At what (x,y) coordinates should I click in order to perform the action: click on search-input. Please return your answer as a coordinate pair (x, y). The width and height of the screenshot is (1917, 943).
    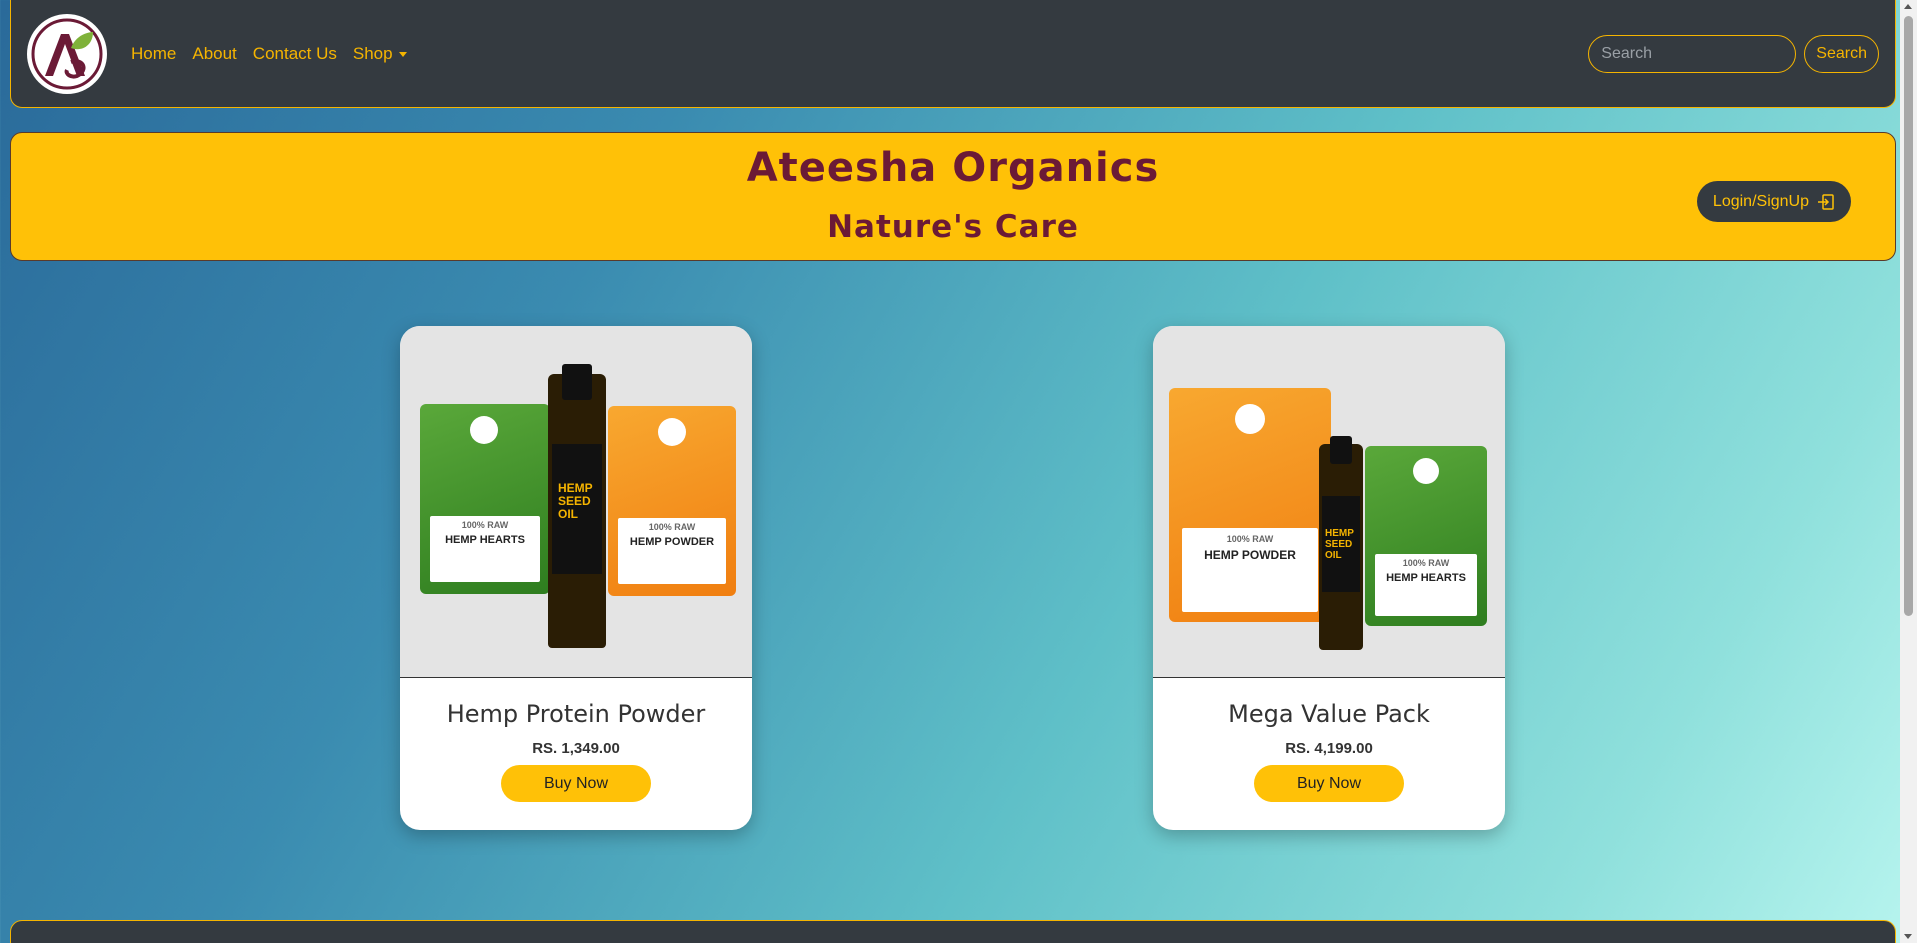
    Looking at the image, I should click on (1692, 53).